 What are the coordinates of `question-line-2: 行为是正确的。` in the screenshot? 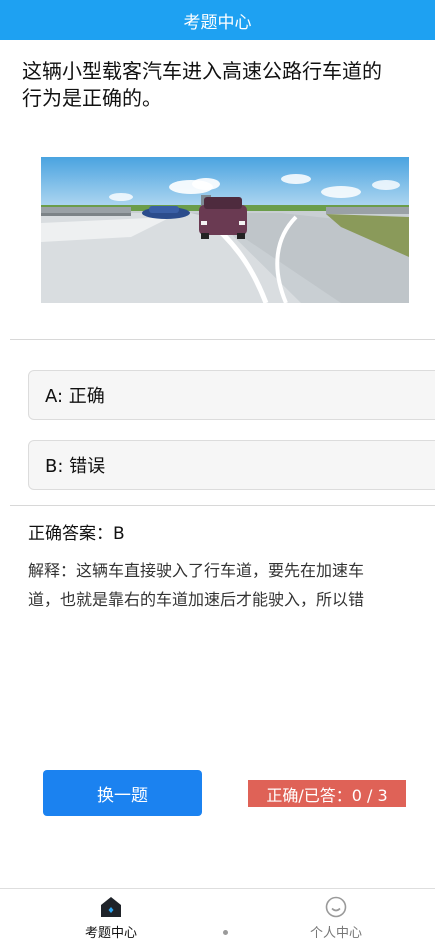 It's located at (92, 98).